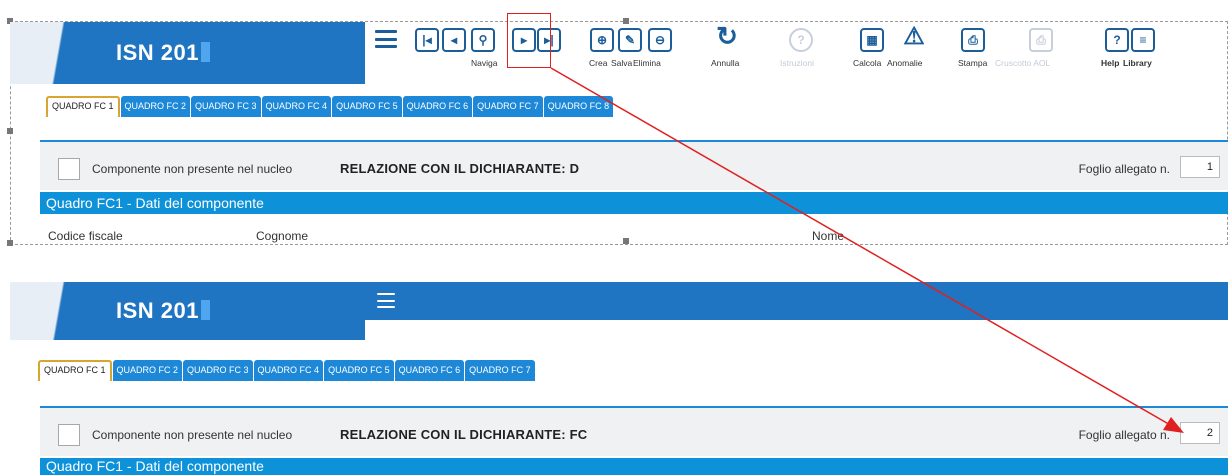 The width and height of the screenshot is (1228, 475). What do you see at coordinates (282, 236) in the screenshot?
I see `cognome-label: Cognome` at bounding box center [282, 236].